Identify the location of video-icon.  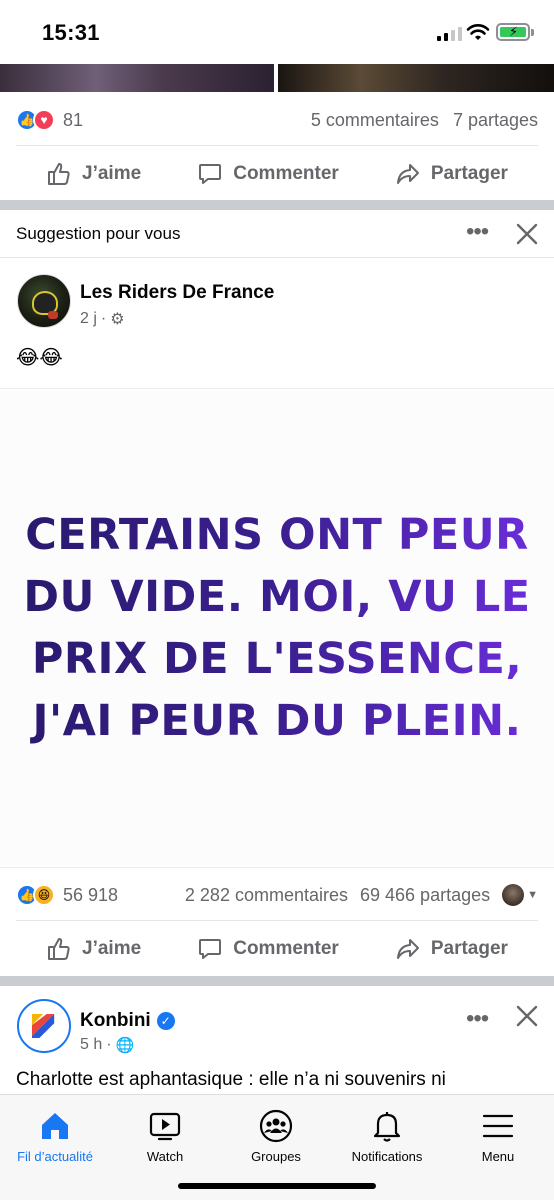
(165, 1126).